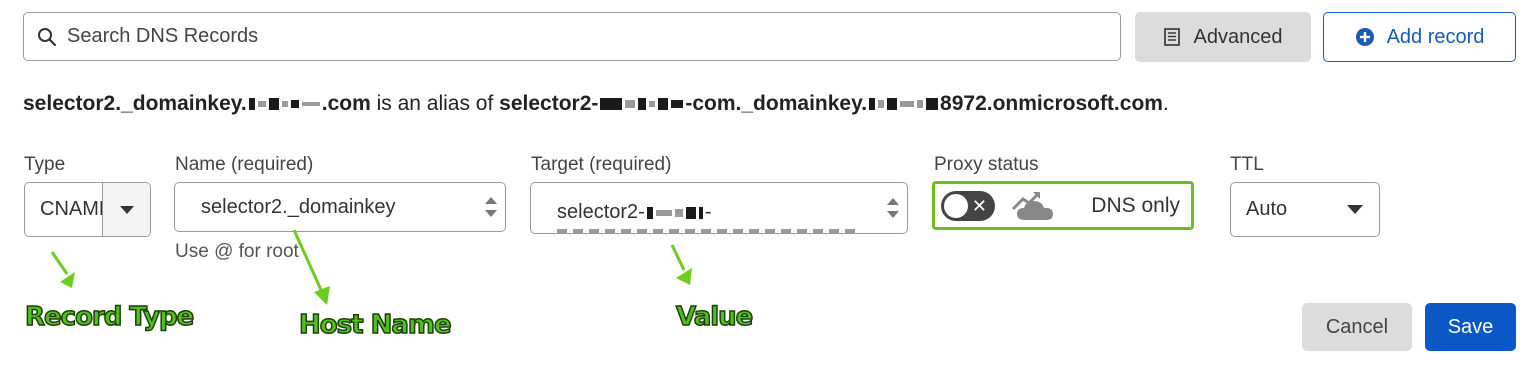  Describe the element at coordinates (1470, 327) in the screenshot. I see `save-button: Save` at that location.